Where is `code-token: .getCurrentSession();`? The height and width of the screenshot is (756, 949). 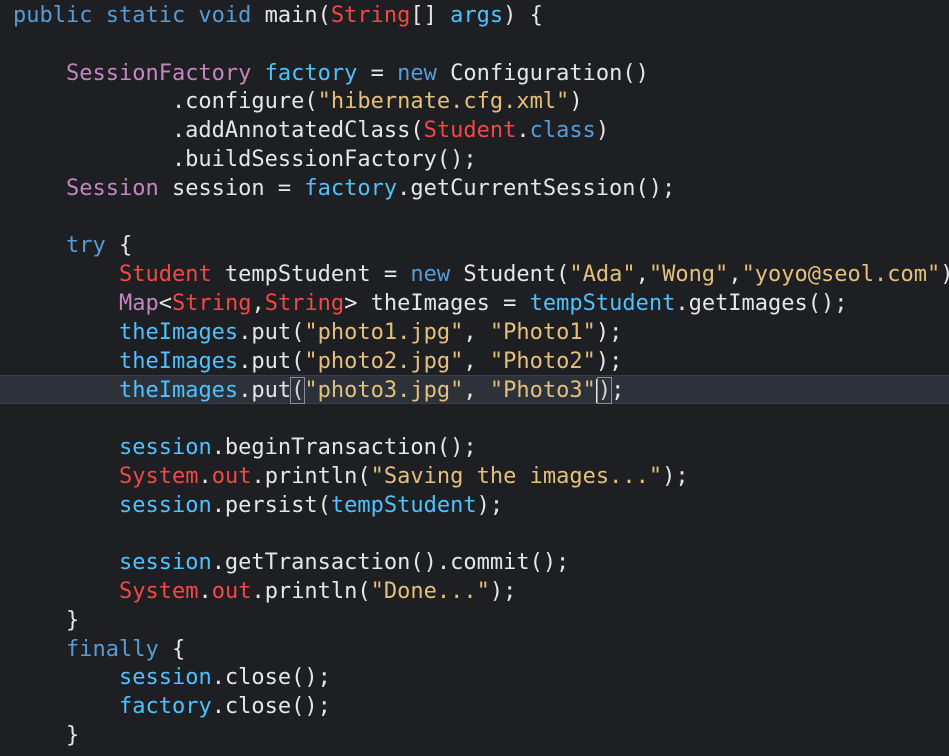
code-token: .getCurrentSession(); is located at coordinates (536, 188).